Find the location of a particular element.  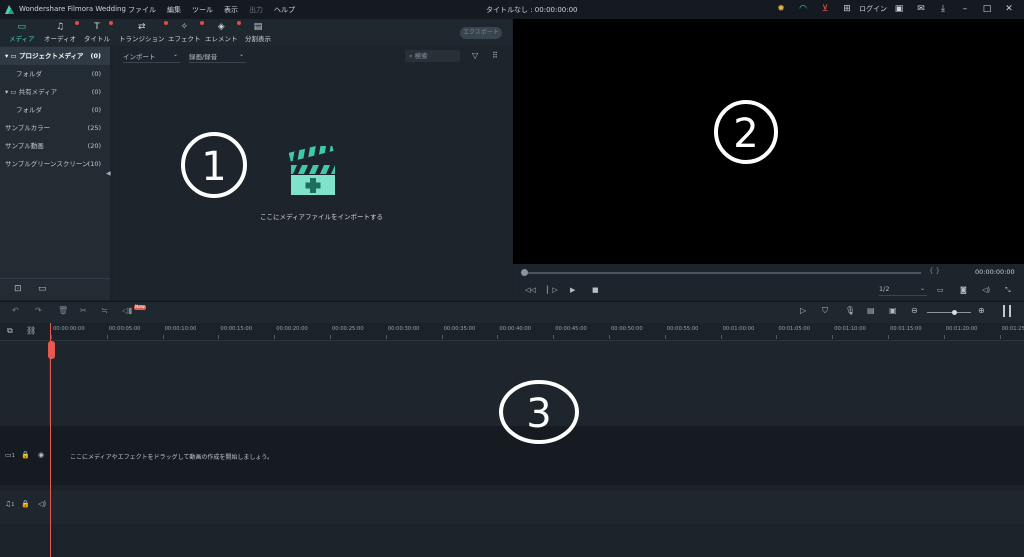

playhead-handle is located at coordinates (51, 350).